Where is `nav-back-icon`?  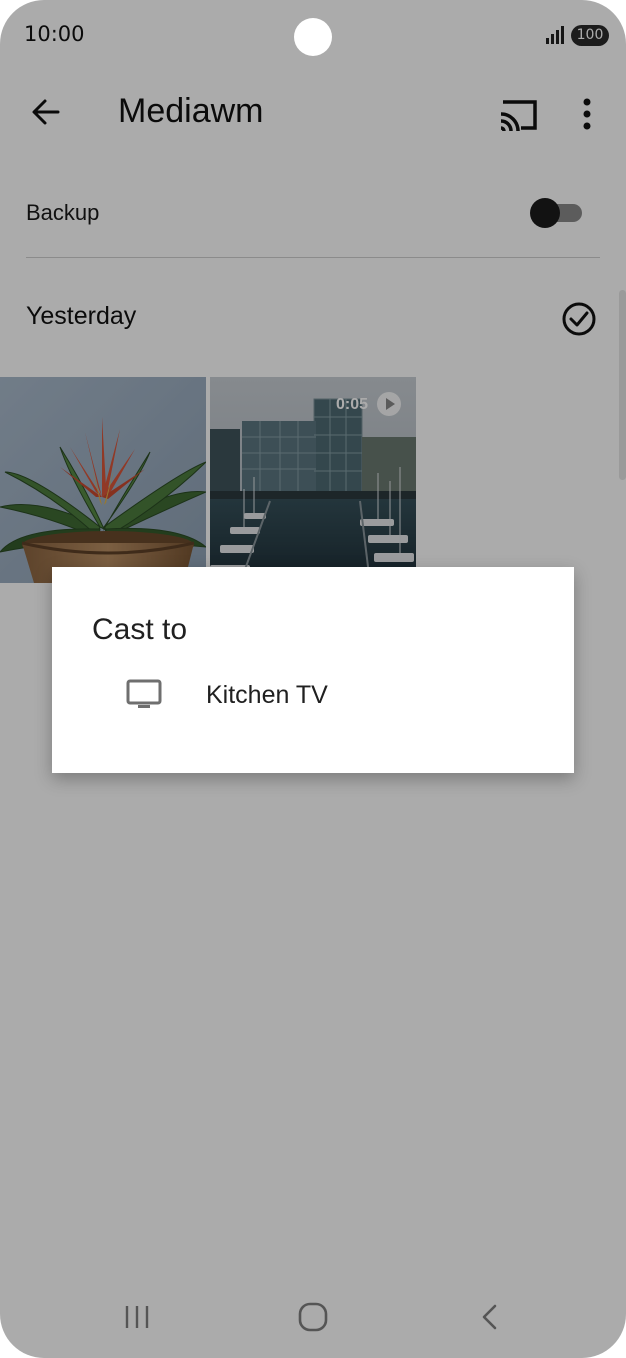 nav-back-icon is located at coordinates (489, 1317).